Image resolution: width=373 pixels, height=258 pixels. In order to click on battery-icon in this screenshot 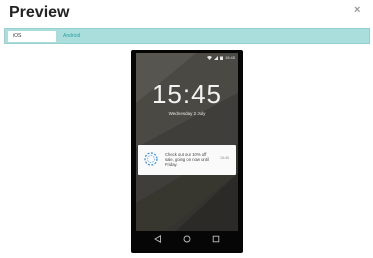, I will do `click(221, 58)`.